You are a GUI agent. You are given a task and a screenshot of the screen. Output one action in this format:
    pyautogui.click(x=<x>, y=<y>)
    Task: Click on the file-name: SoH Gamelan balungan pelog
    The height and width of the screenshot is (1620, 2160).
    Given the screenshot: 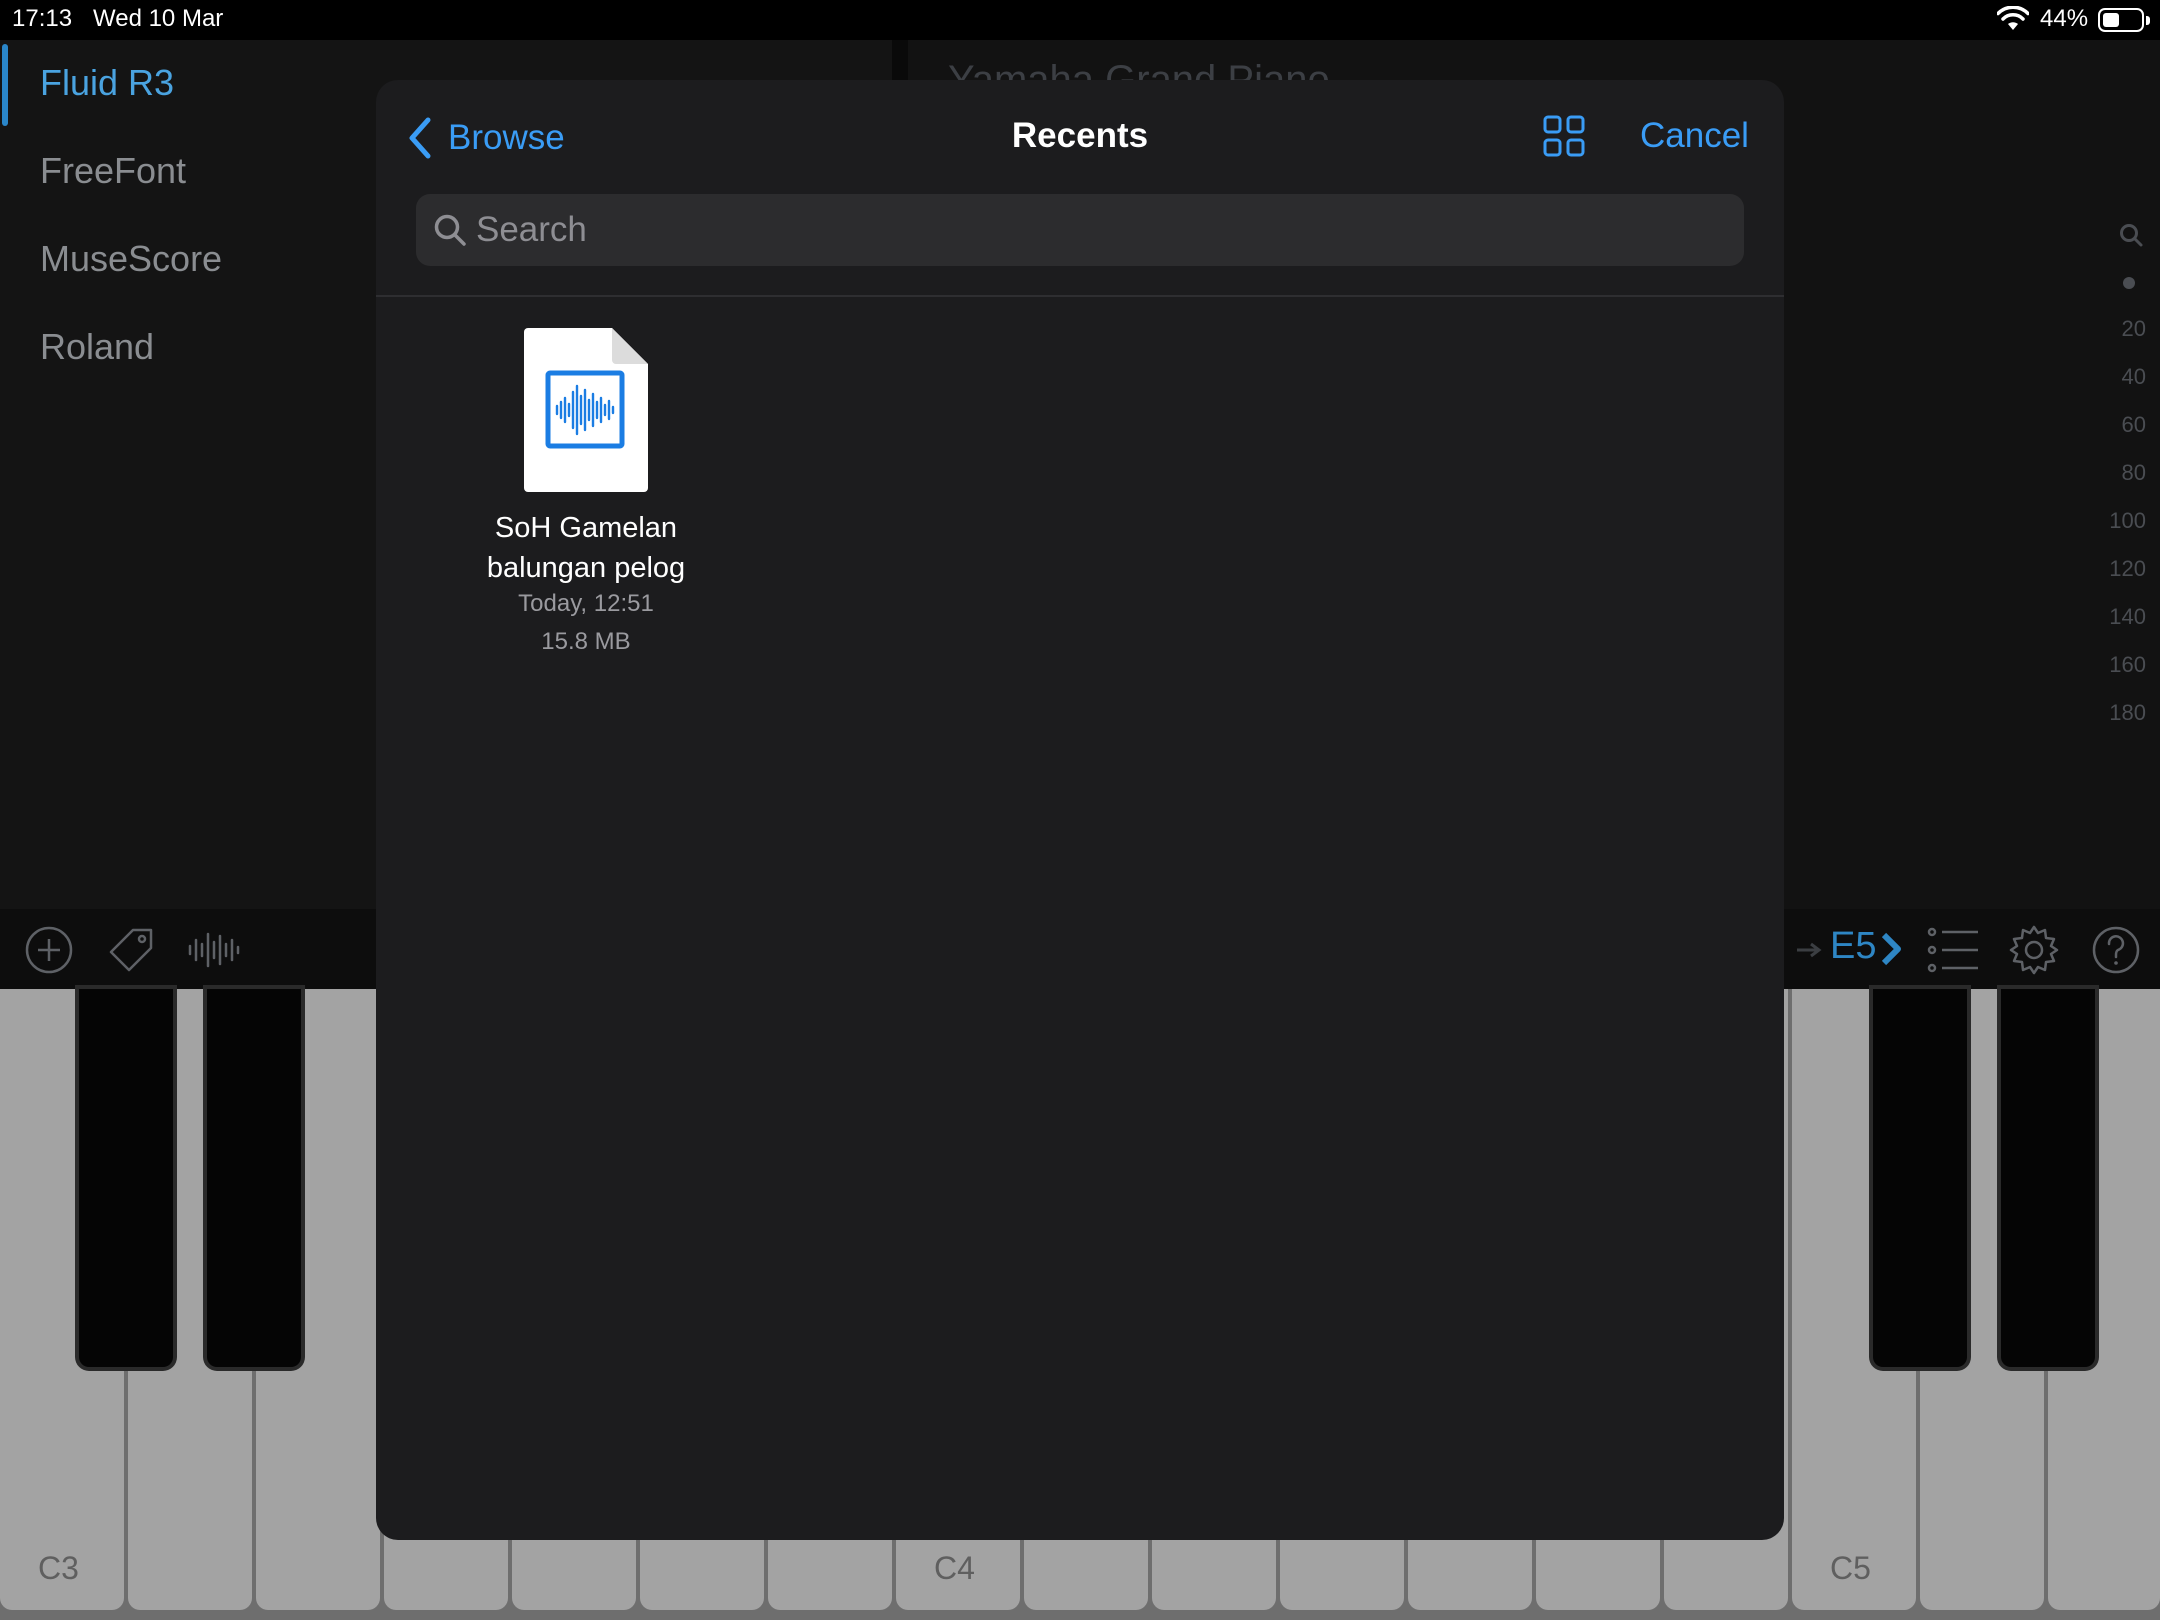 What is the action you would take?
    pyautogui.click(x=586, y=548)
    